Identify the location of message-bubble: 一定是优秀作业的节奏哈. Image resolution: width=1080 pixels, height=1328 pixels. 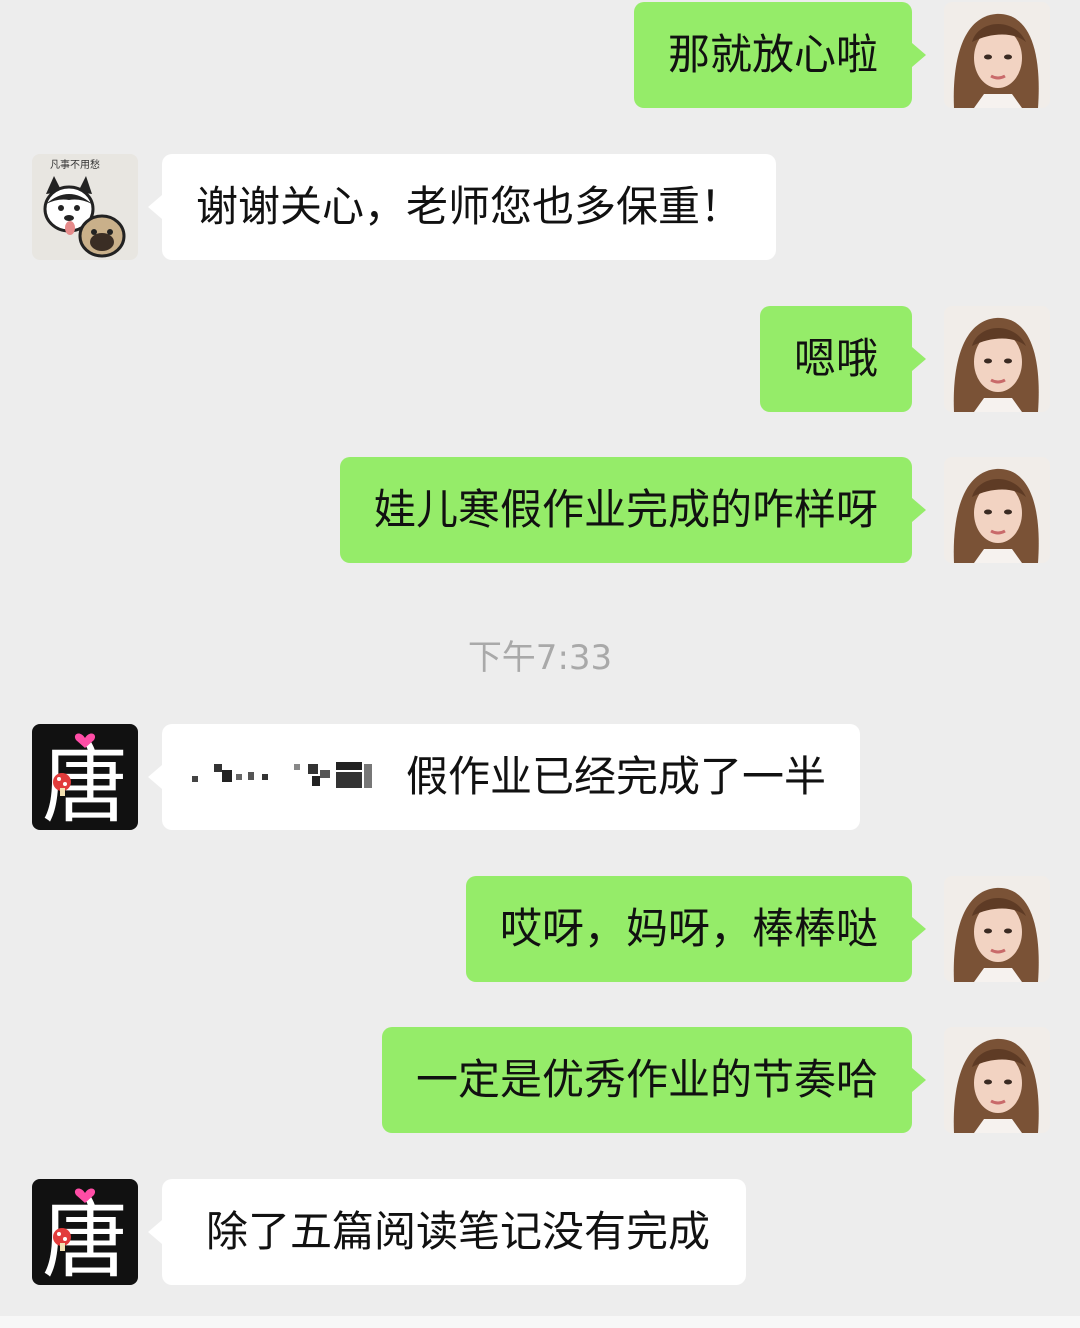
(654, 1080).